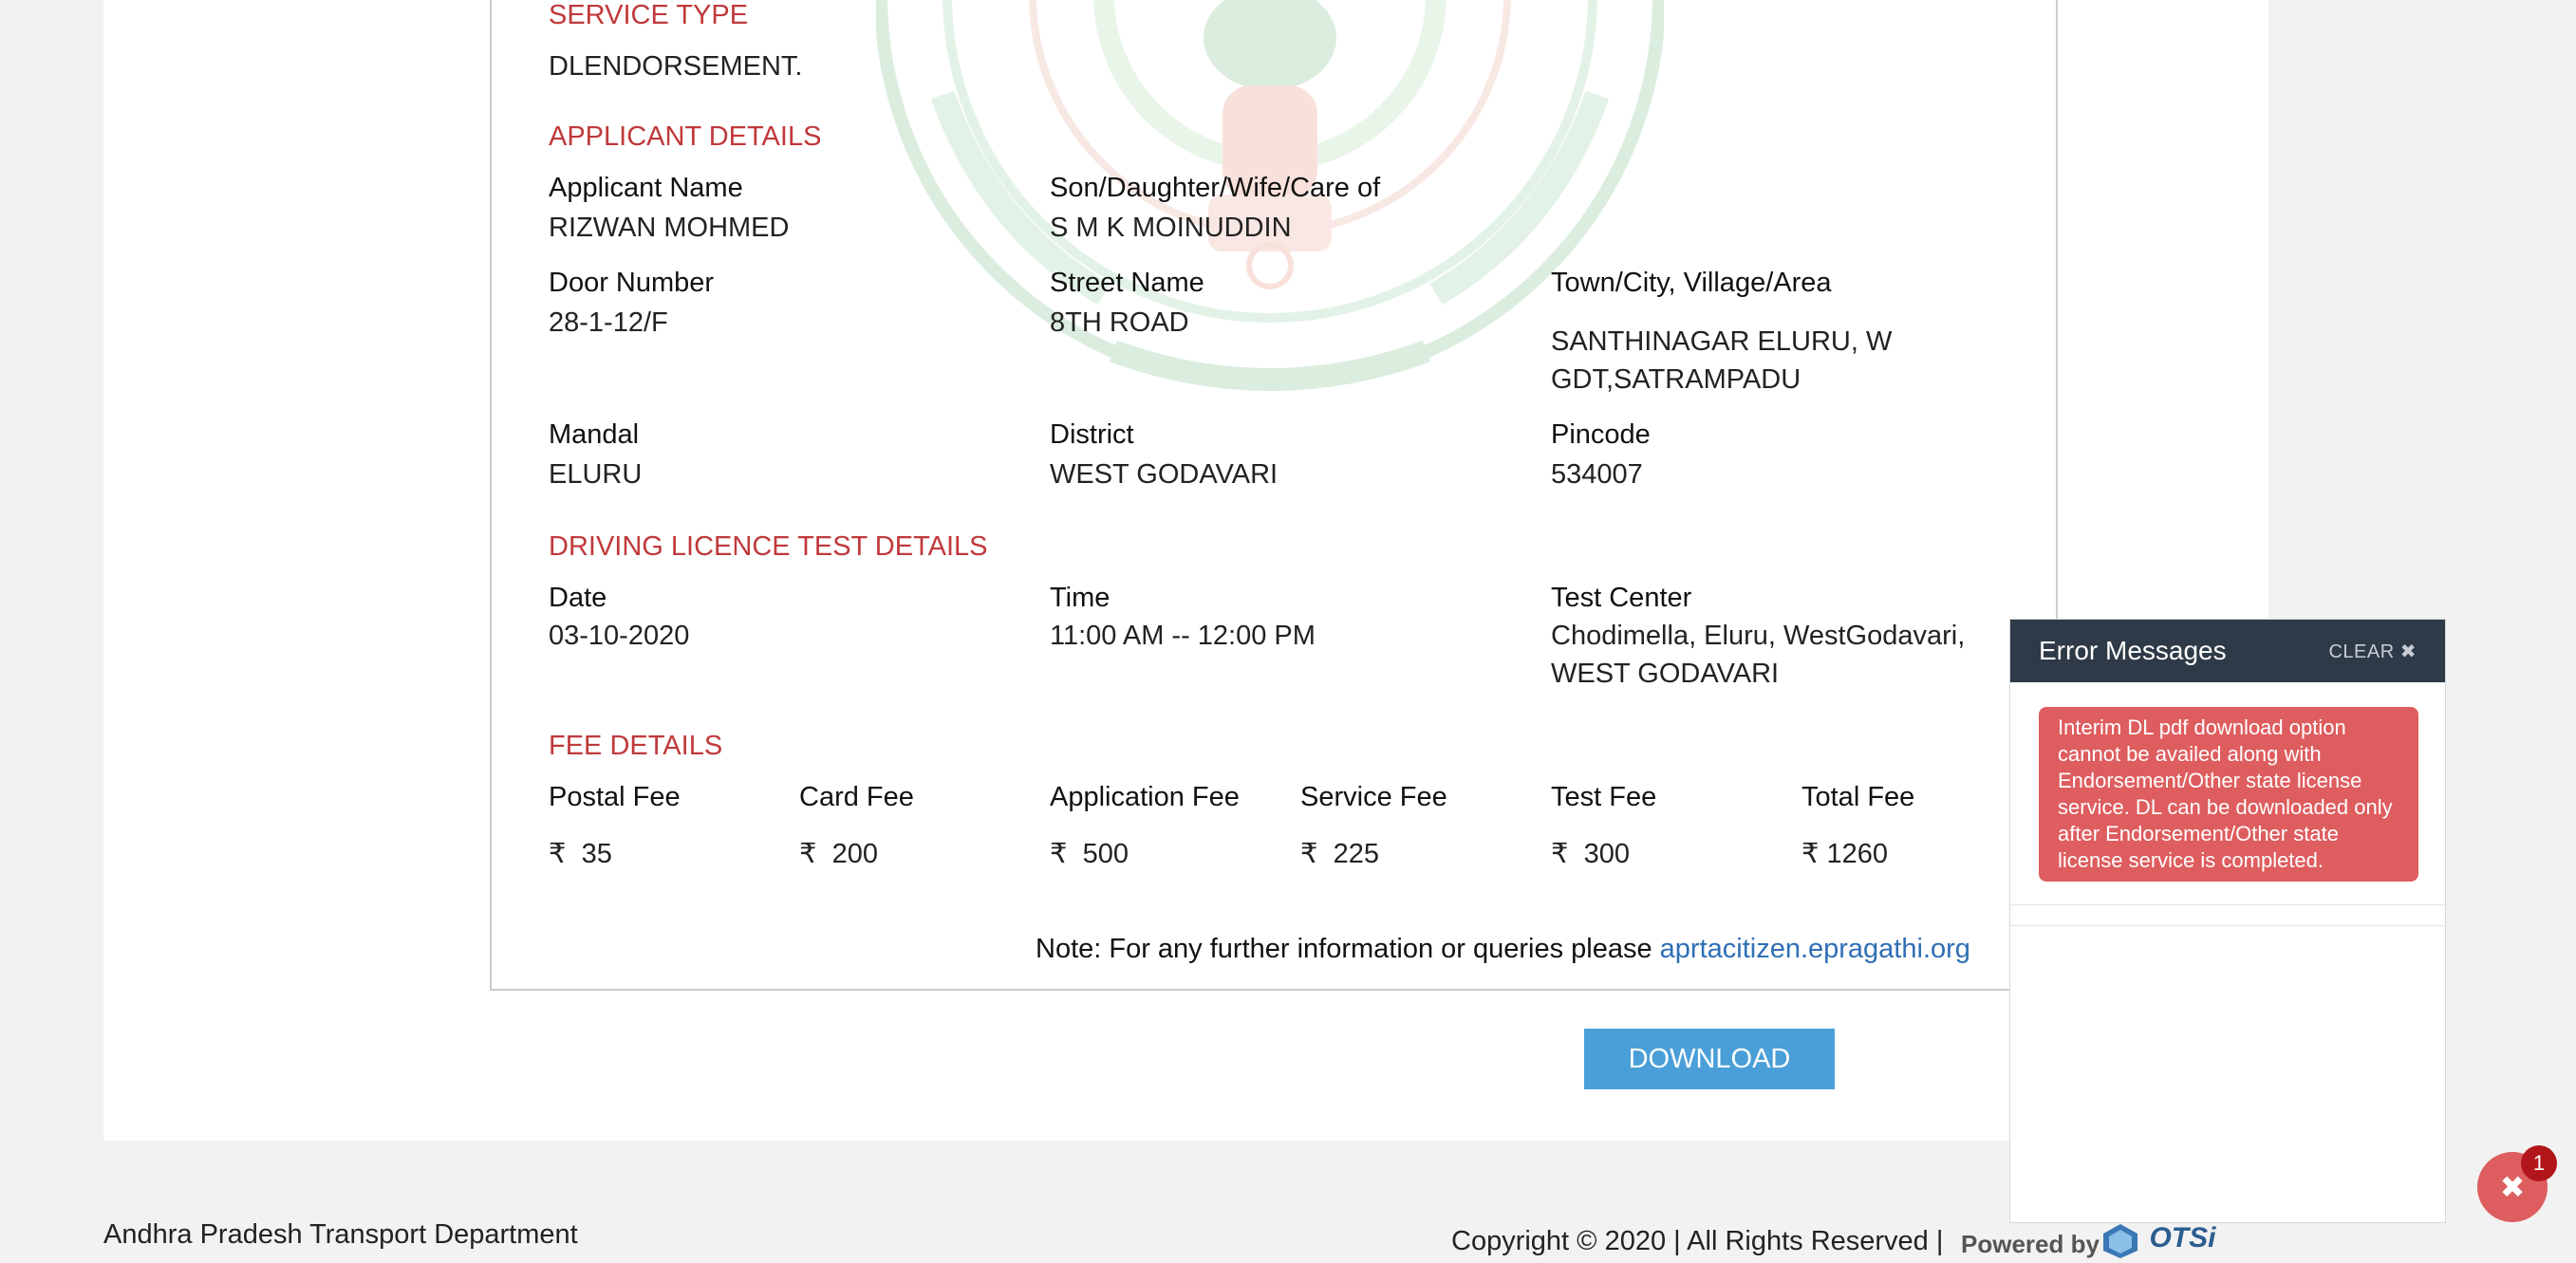 The height and width of the screenshot is (1263, 2576). What do you see at coordinates (1597, 474) in the screenshot?
I see `pincode-value: 534007` at bounding box center [1597, 474].